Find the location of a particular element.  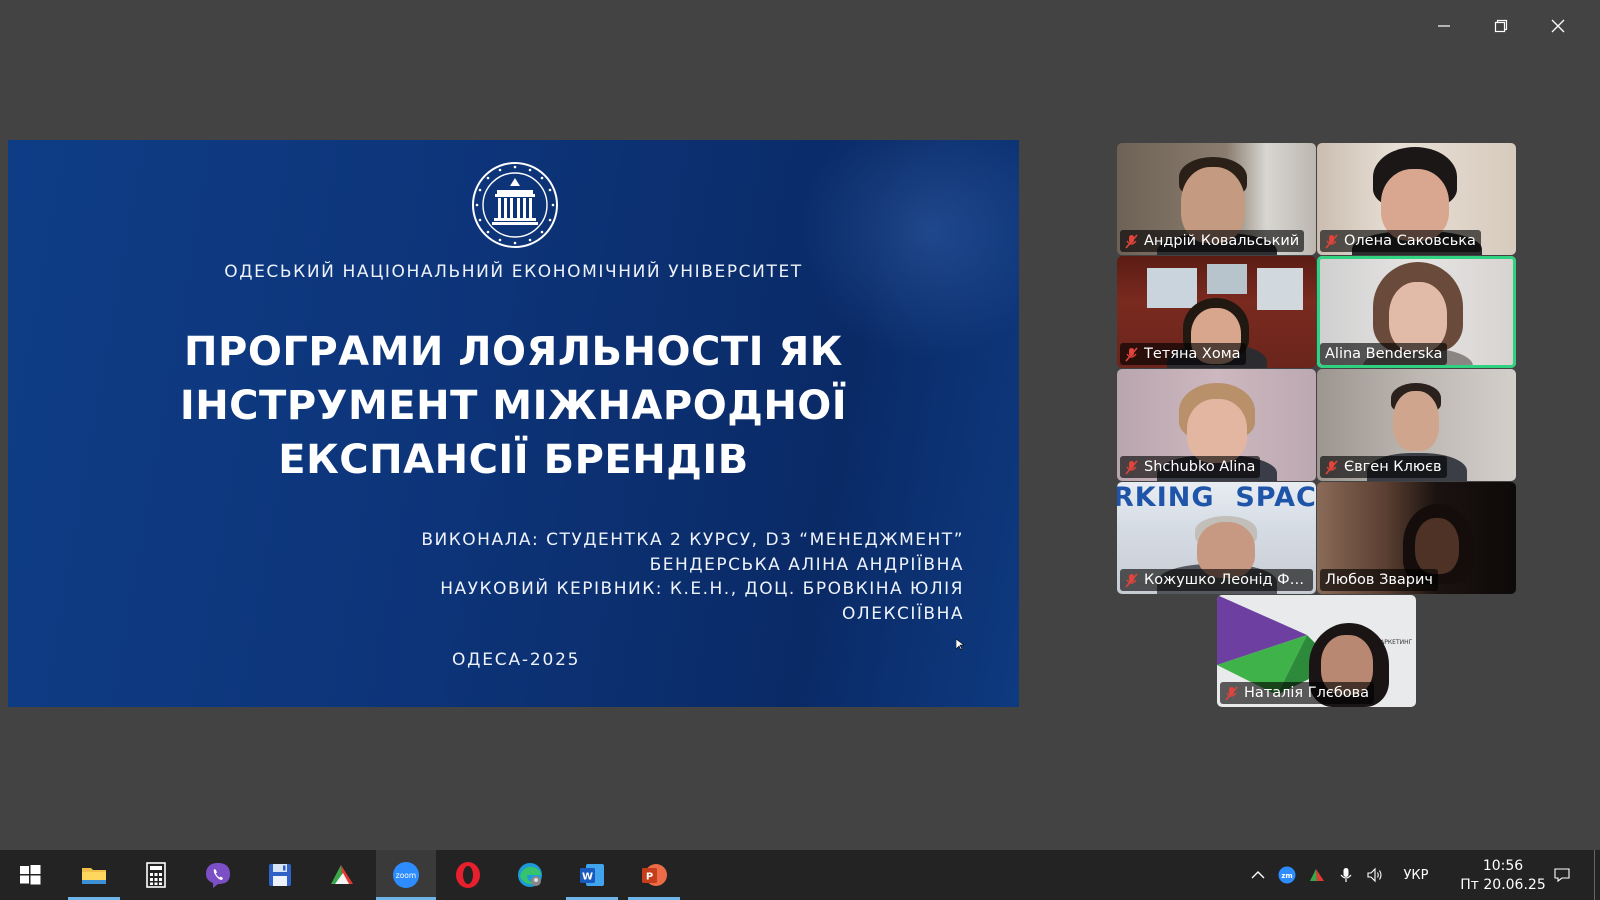

windows-taskbar: zoom W P zm УКР 10:56 Пт 20.06.25 is located at coordinates (800, 875).